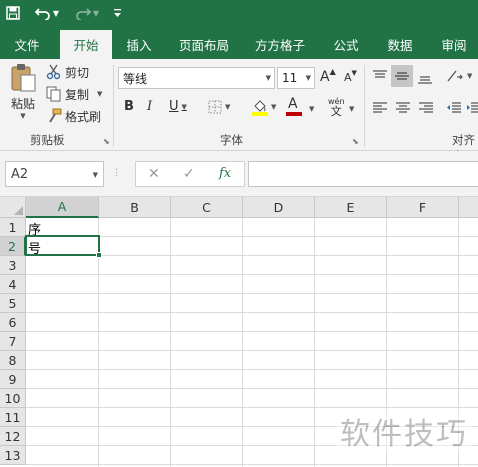 The image size is (478, 467). Describe the element at coordinates (135, 207) in the screenshot. I see `column-header-b: B` at that location.